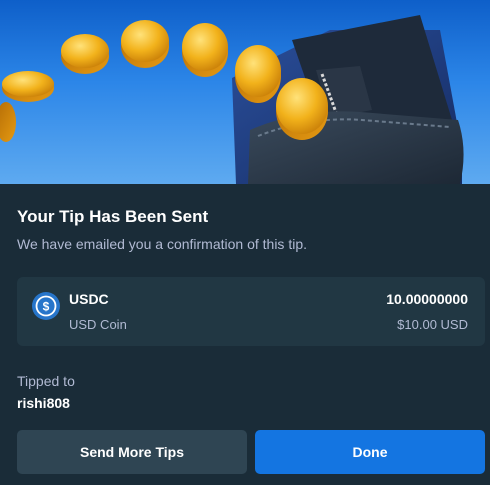 The image size is (490, 485). What do you see at coordinates (46, 381) in the screenshot?
I see `tipped-to-label: Tipped to` at bounding box center [46, 381].